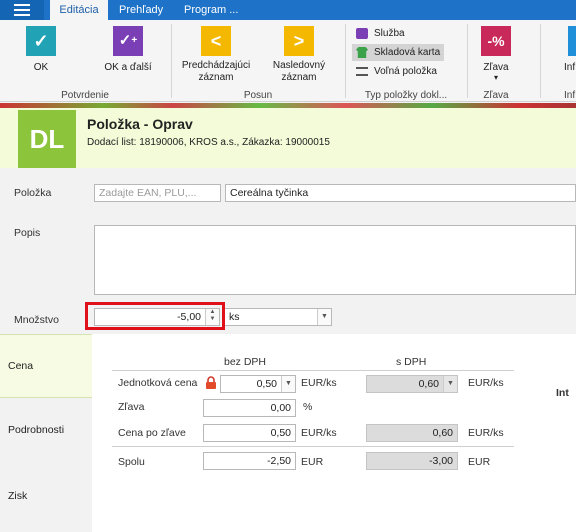 Image resolution: width=576 pixels, height=532 pixels. I want to click on percent-minus-icon: -%, so click(496, 41).